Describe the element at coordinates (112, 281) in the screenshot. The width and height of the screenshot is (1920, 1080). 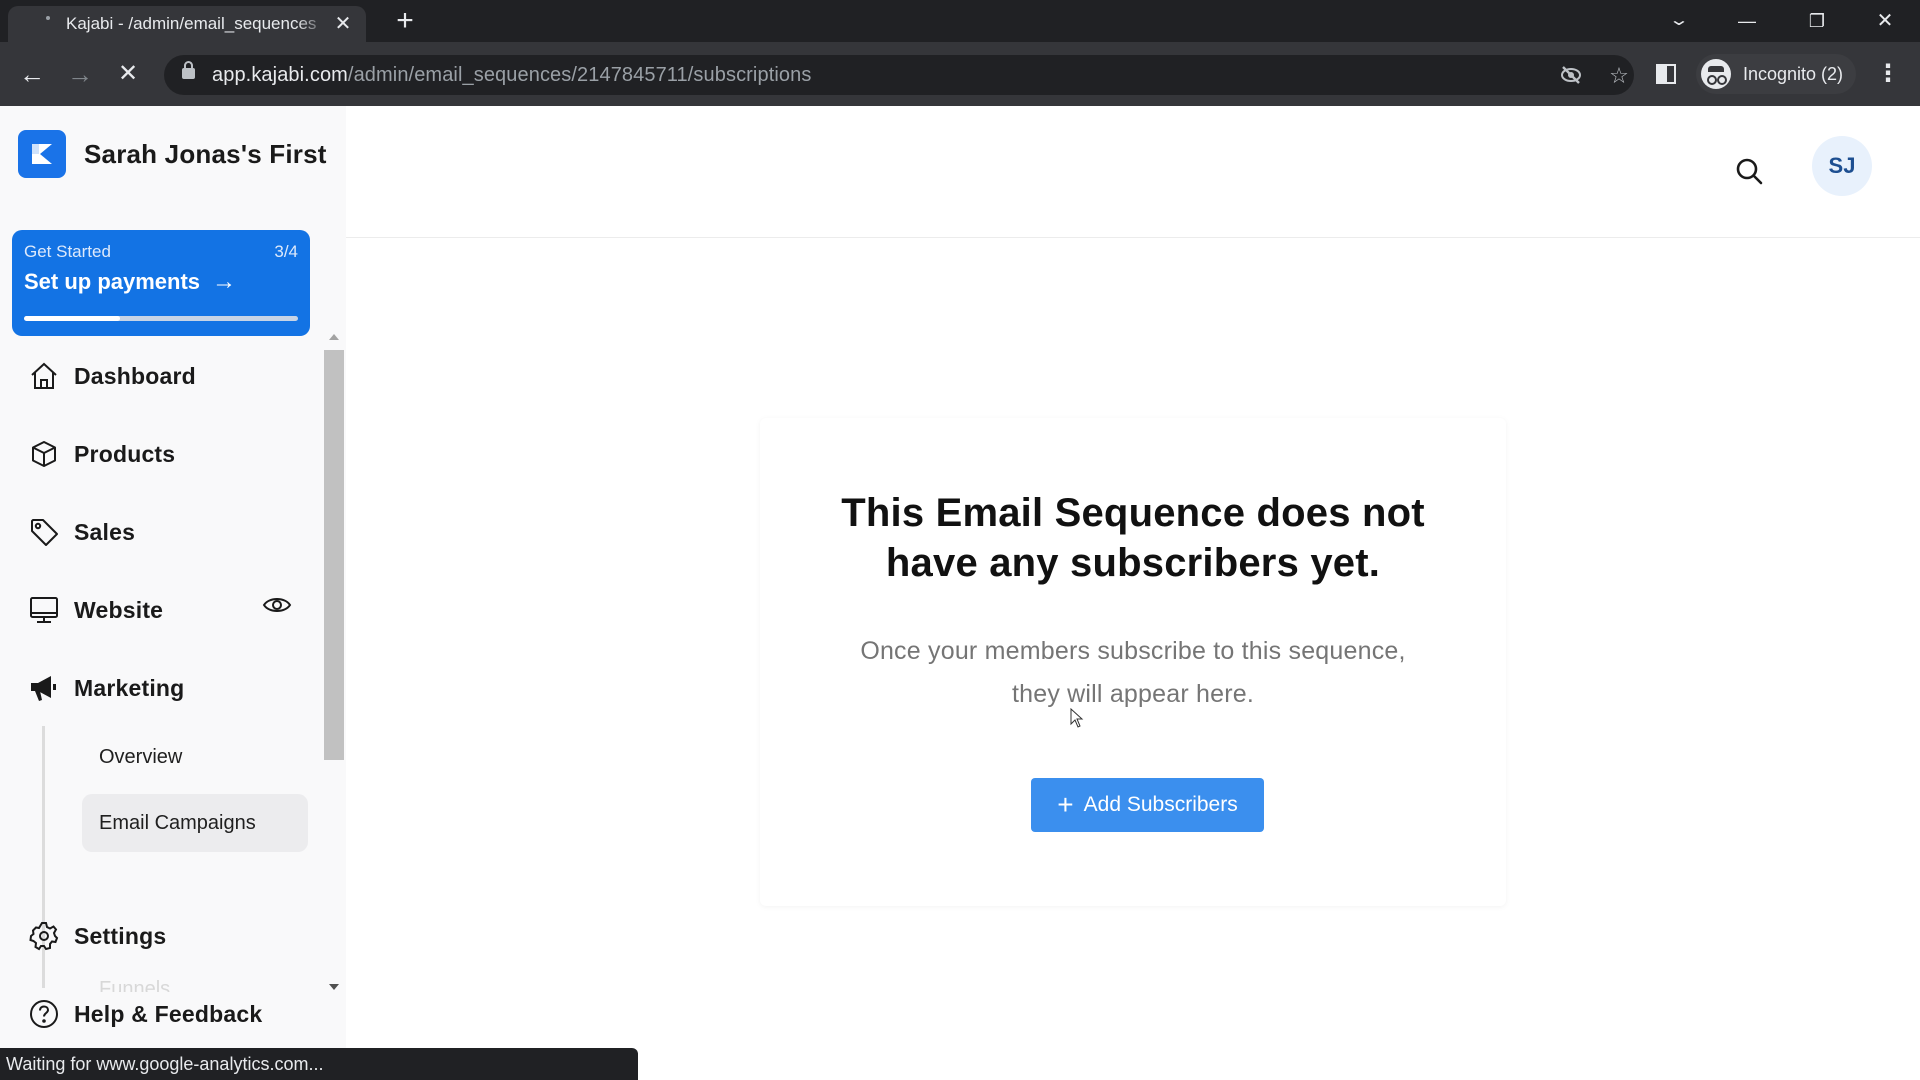
I see `get-started-title-text: Set up payments` at that location.